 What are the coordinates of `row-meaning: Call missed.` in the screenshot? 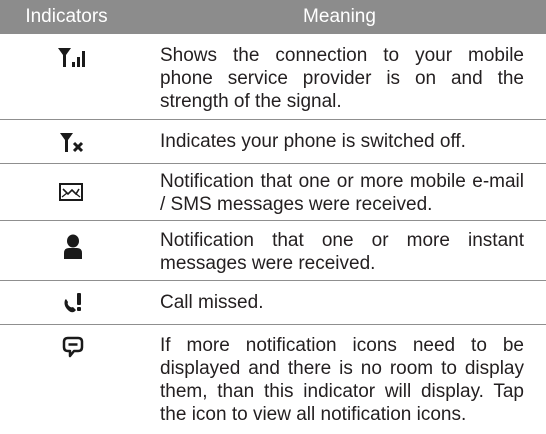 It's located at (212, 302).